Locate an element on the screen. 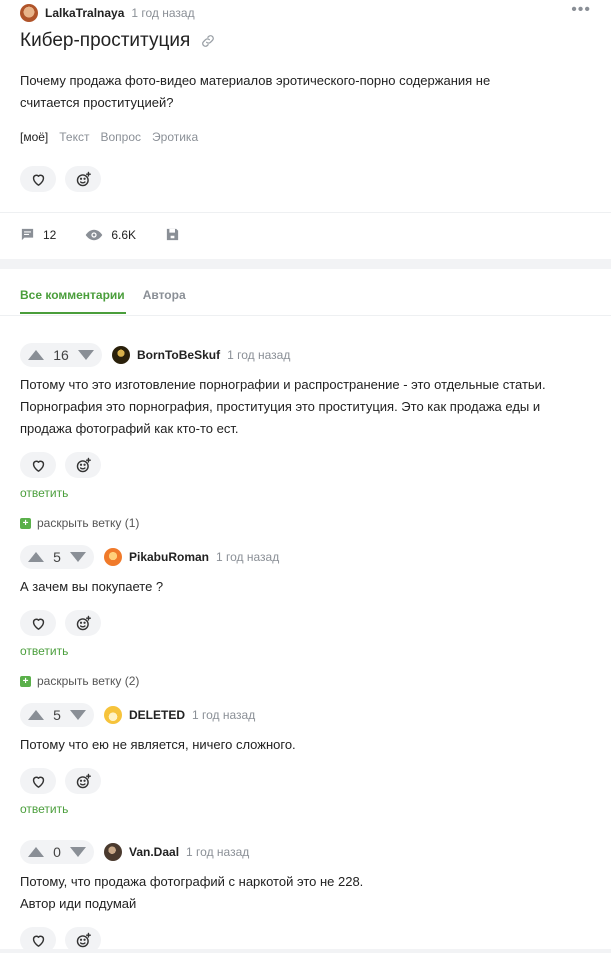 The width and height of the screenshot is (611, 953). comment-header: 0 Van.Daal 1 год назад is located at coordinates (305, 852).